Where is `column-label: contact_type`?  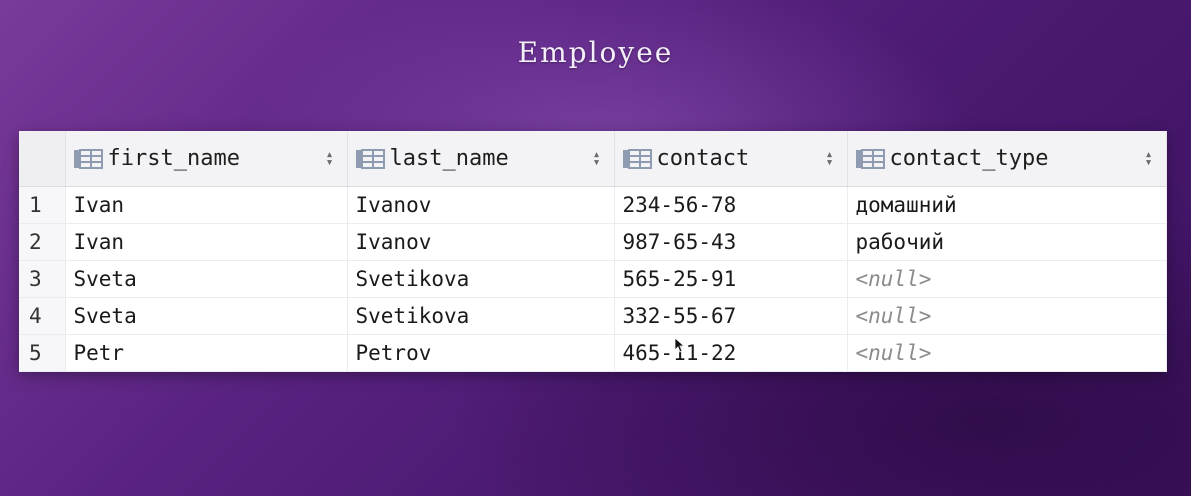 column-label: contact_type is located at coordinates (969, 158).